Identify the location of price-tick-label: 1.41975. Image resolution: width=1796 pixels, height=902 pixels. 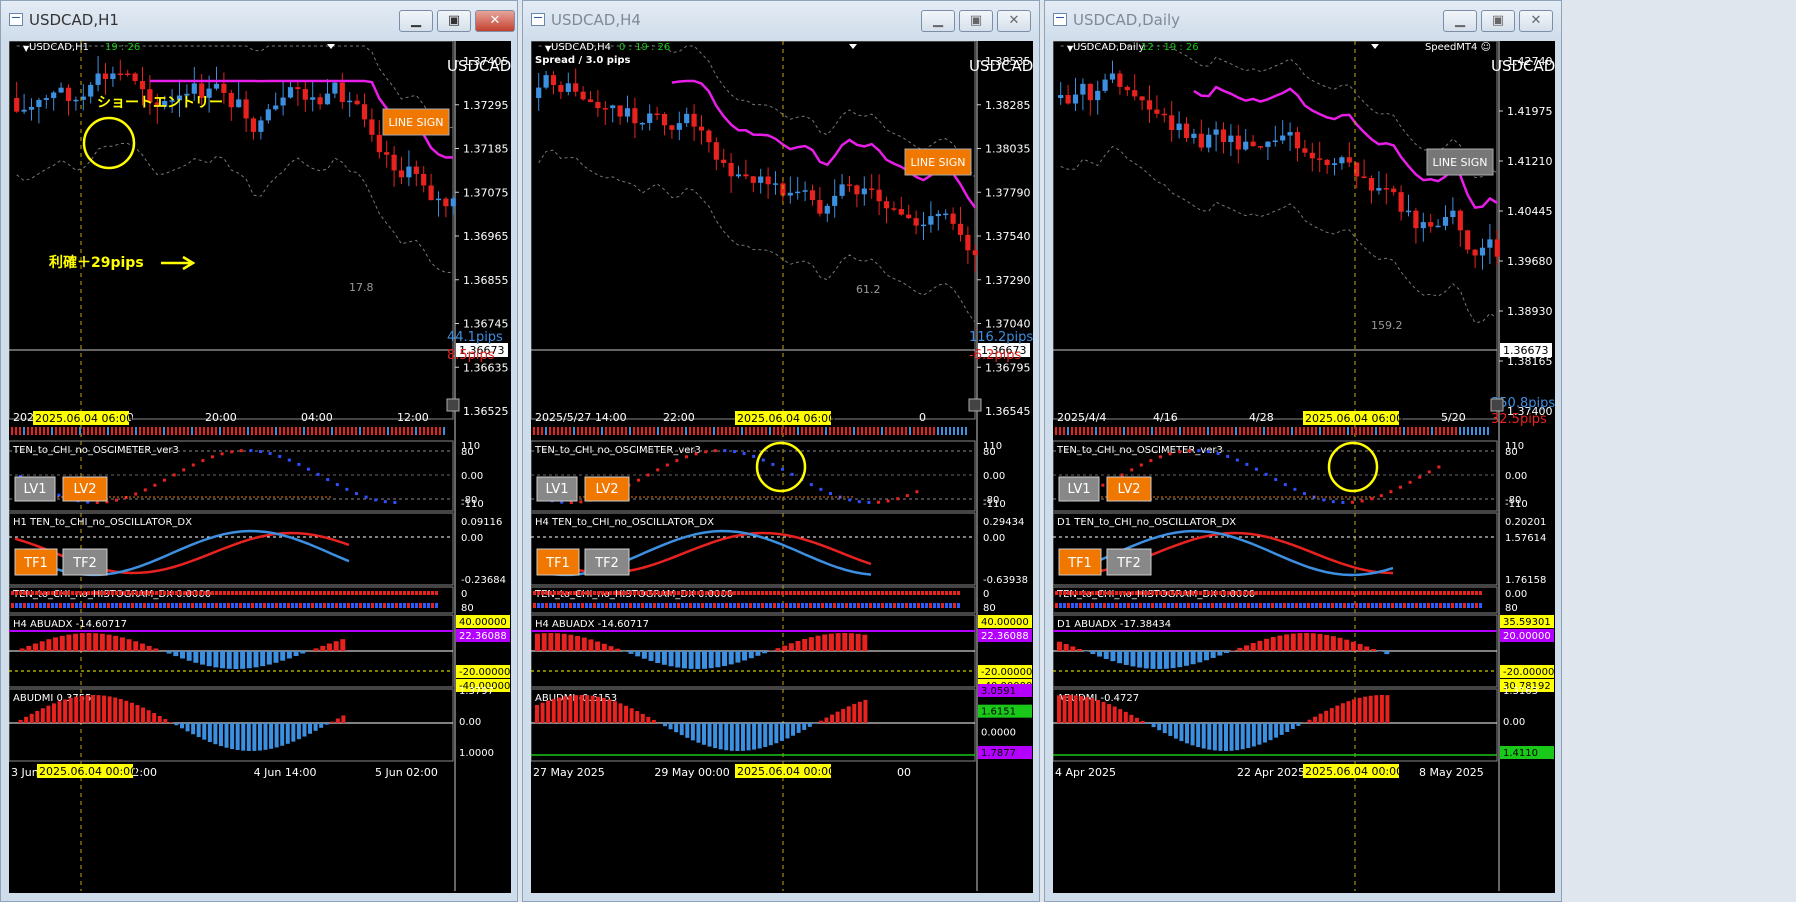
(1530, 111).